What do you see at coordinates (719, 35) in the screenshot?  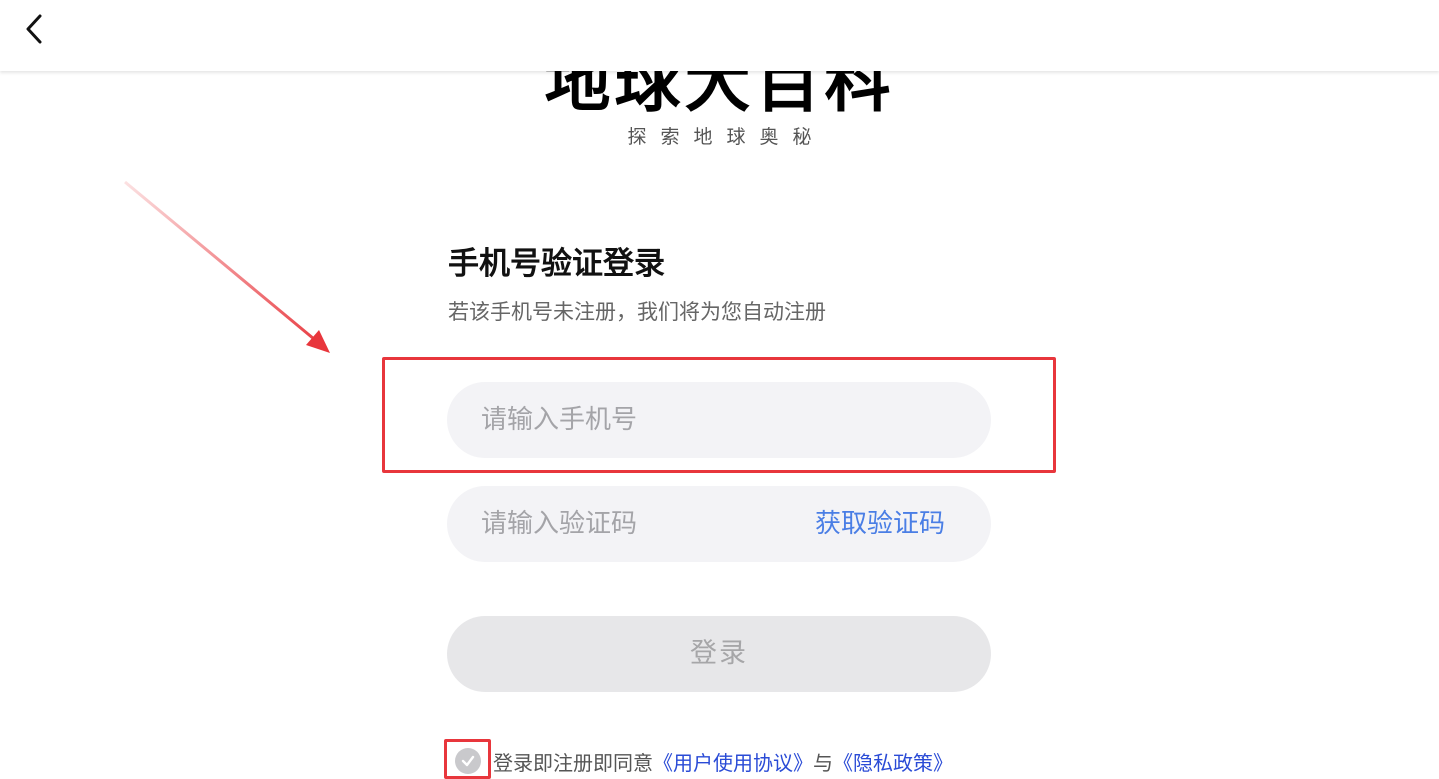 I see `top-bar` at bounding box center [719, 35].